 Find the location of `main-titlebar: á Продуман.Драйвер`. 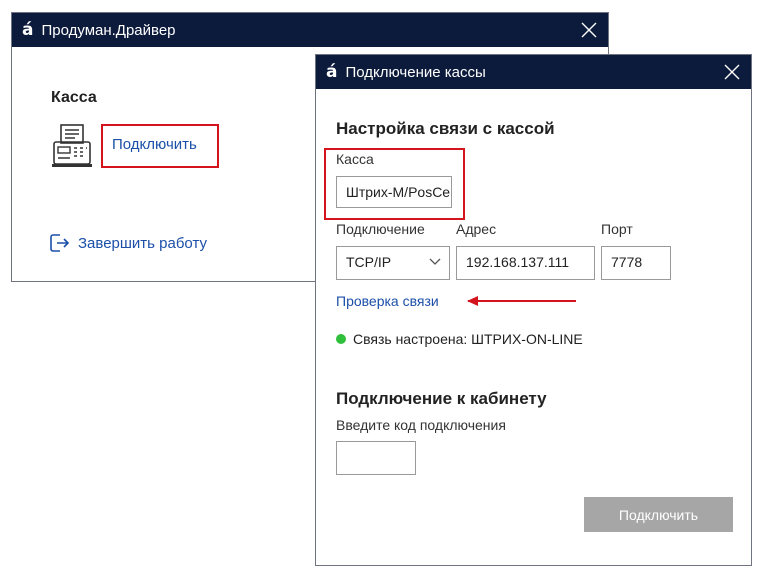

main-titlebar: á Продуман.Драйвер is located at coordinates (310, 30).